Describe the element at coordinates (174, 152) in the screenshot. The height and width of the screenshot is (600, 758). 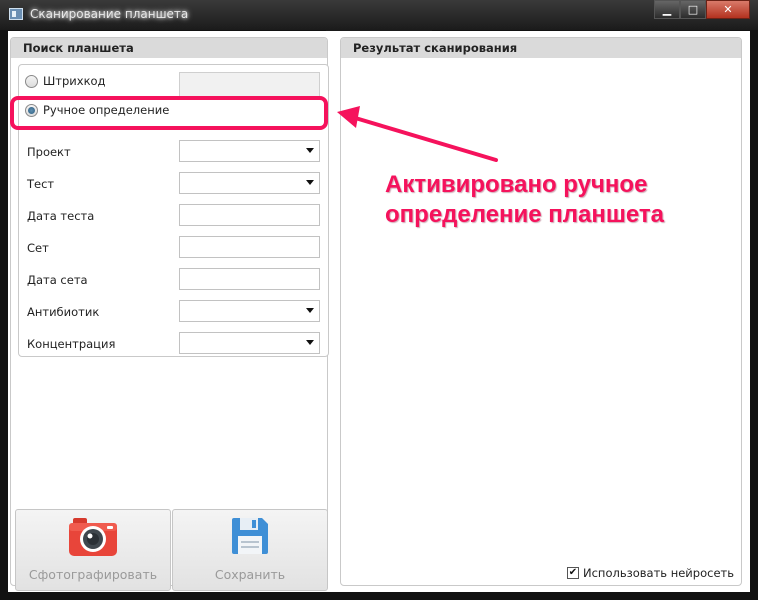
I see `project-row: Проект` at that location.